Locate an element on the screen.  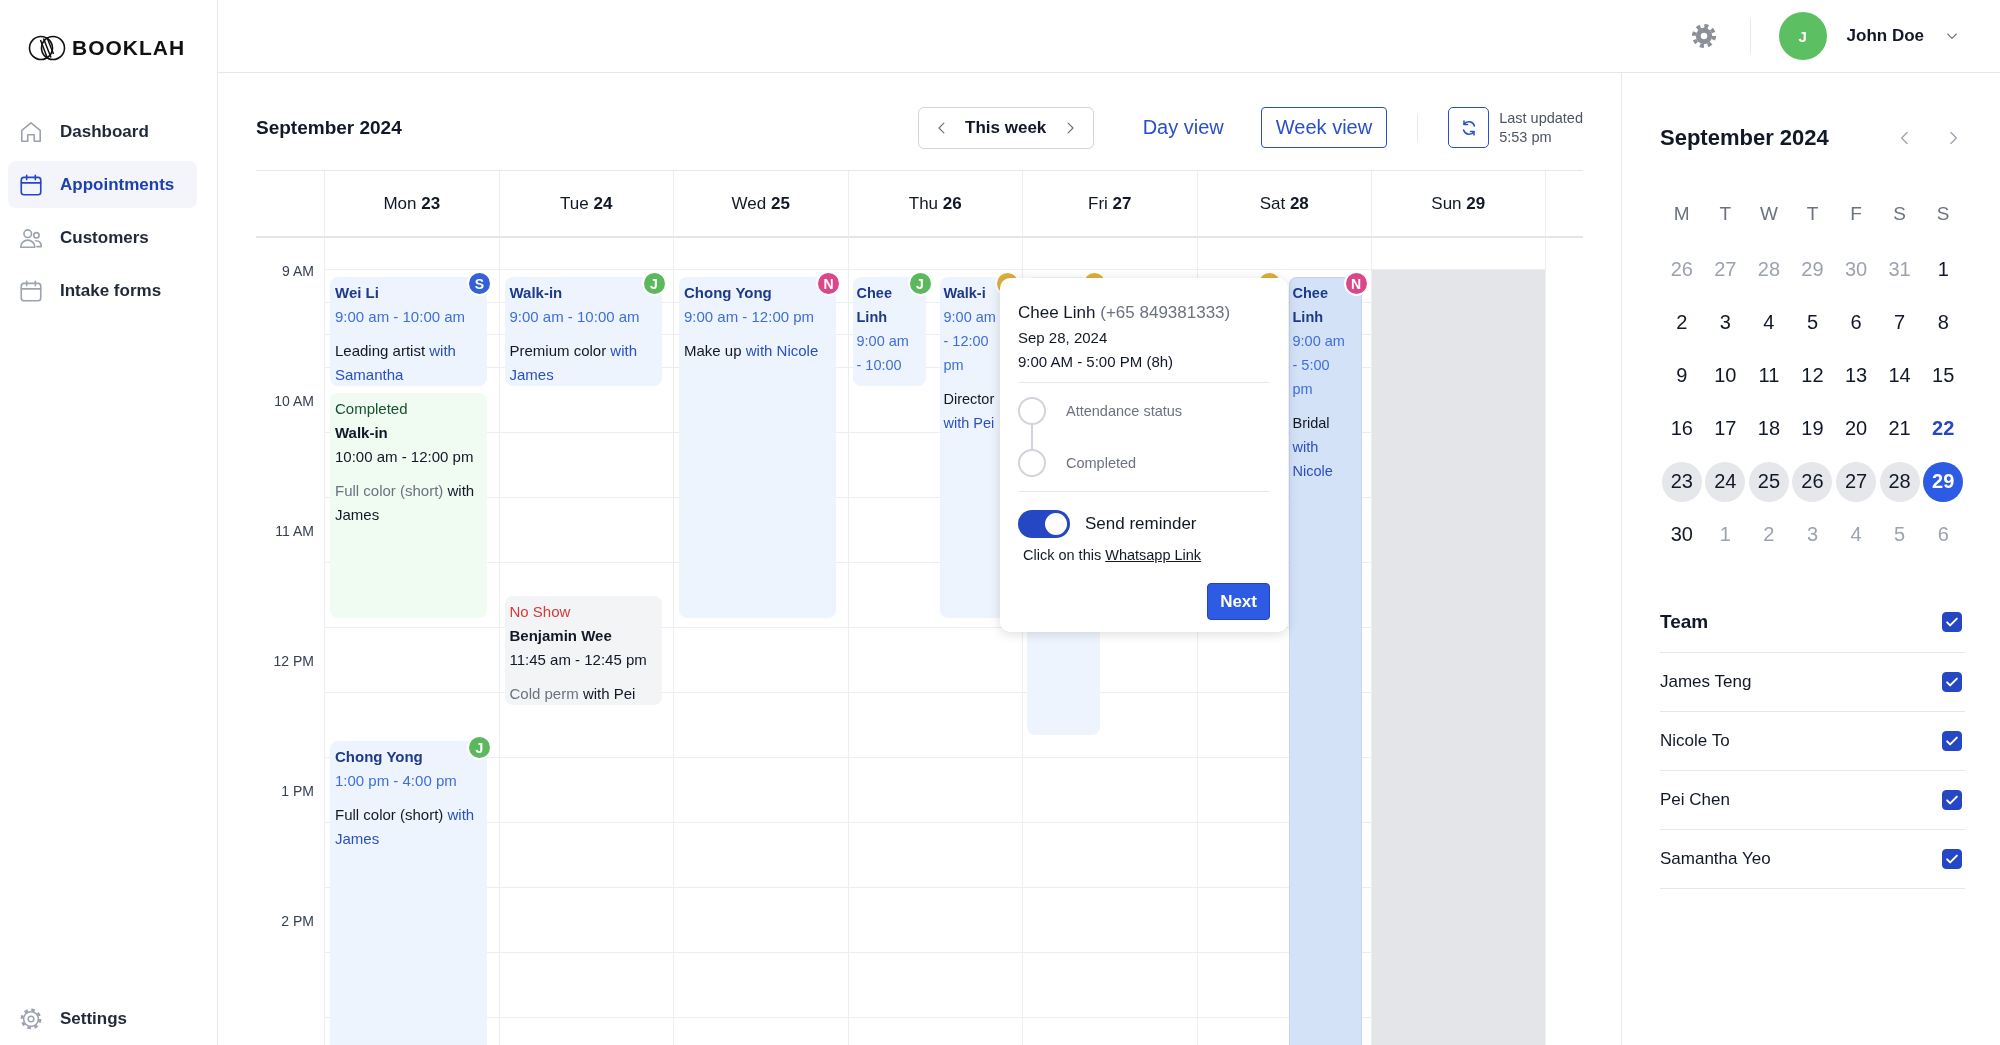
calendar-title: September 2024 is located at coordinates (329, 127).